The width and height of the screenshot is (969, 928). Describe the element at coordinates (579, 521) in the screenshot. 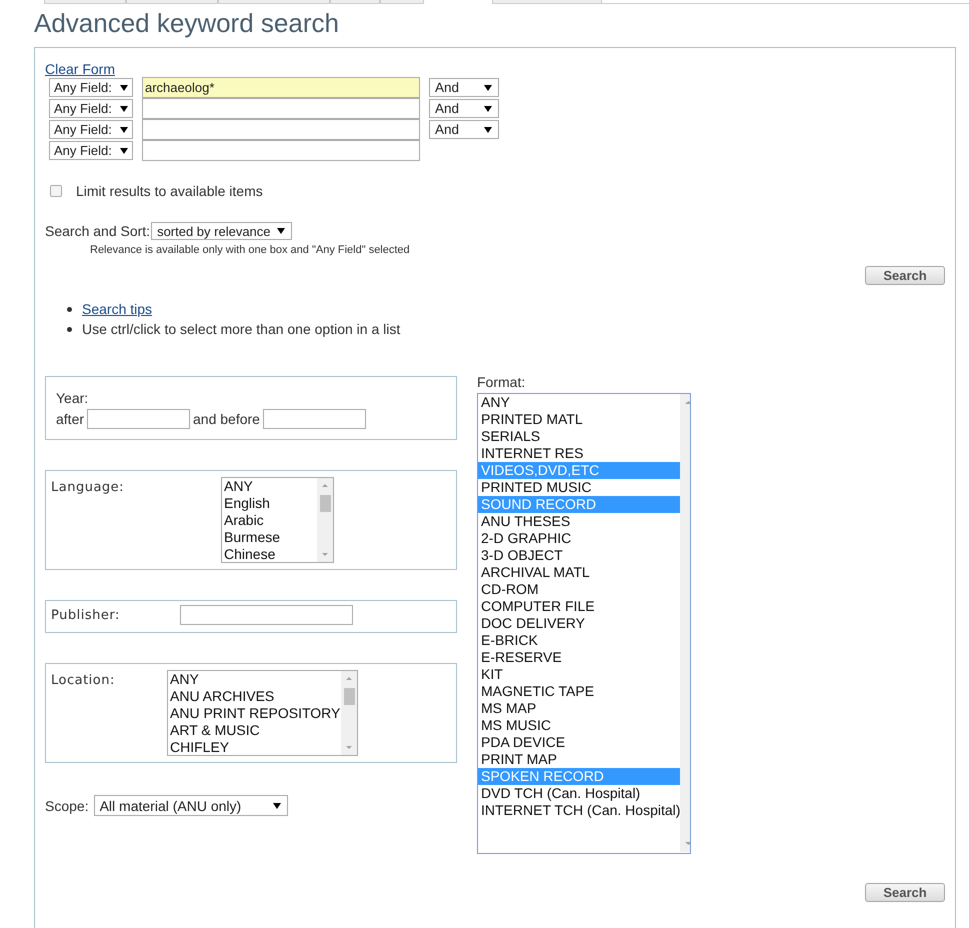

I see `format-option: ANU THESES` at that location.